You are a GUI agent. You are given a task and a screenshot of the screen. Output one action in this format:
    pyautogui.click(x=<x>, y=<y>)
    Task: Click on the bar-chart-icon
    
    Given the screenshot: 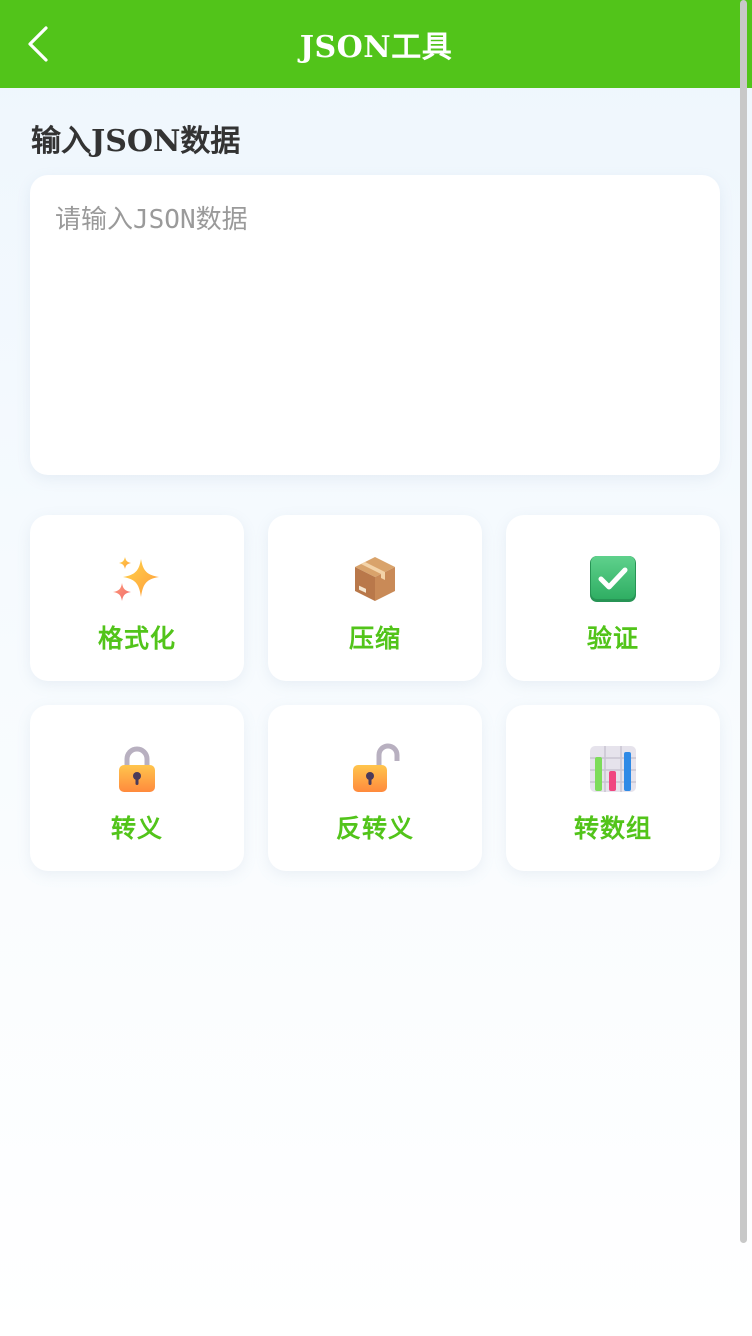 What is the action you would take?
    pyautogui.click(x=613, y=769)
    